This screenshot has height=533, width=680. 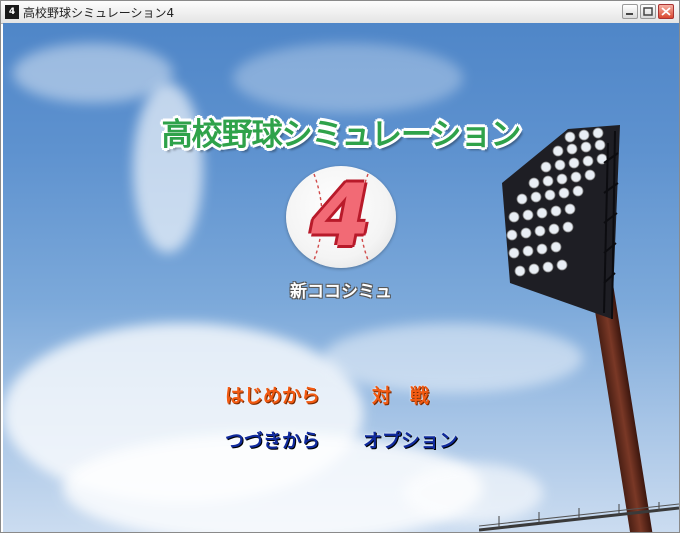 What do you see at coordinates (341, 216) in the screenshot?
I see `edition-number: 4` at bounding box center [341, 216].